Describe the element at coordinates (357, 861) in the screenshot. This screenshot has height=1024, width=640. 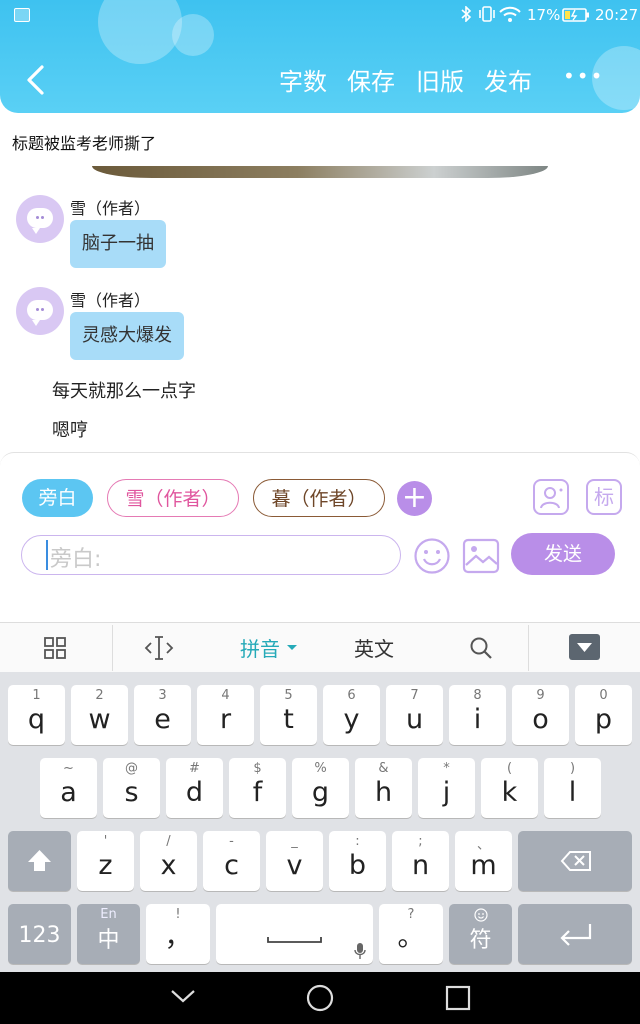
I see `key-b: :b` at that location.